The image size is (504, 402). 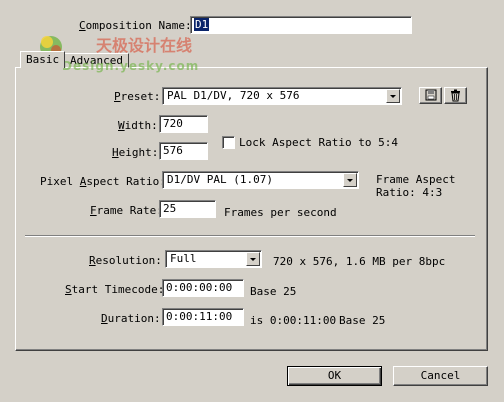 I want to click on frame-rate-input: 25, so click(x=187, y=209).